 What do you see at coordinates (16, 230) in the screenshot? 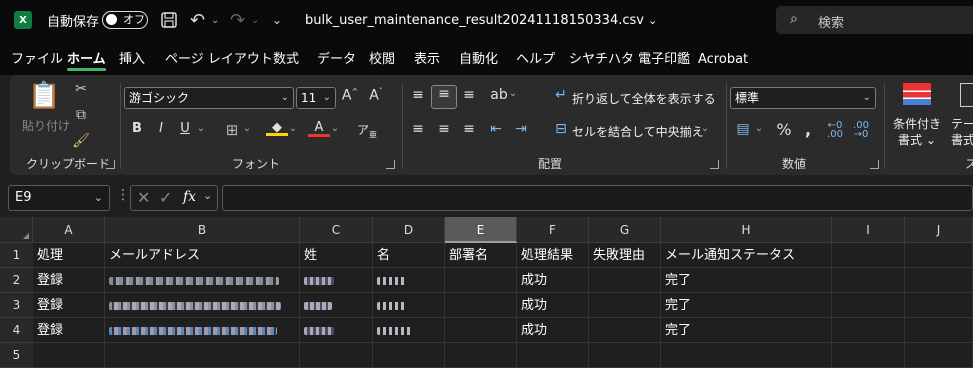
I see `select-all-corner: ◢` at bounding box center [16, 230].